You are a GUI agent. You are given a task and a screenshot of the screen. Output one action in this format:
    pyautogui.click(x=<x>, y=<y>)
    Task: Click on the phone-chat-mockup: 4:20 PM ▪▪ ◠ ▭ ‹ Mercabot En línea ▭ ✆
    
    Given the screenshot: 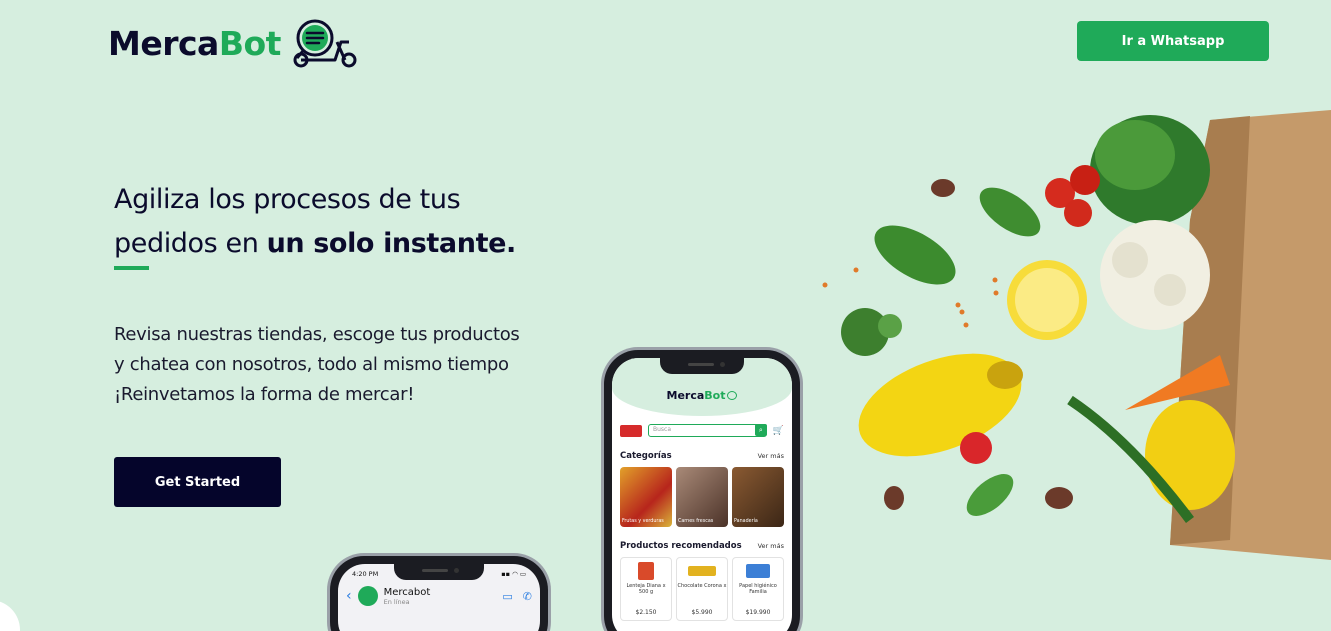 What is the action you would take?
    pyautogui.click(x=439, y=593)
    